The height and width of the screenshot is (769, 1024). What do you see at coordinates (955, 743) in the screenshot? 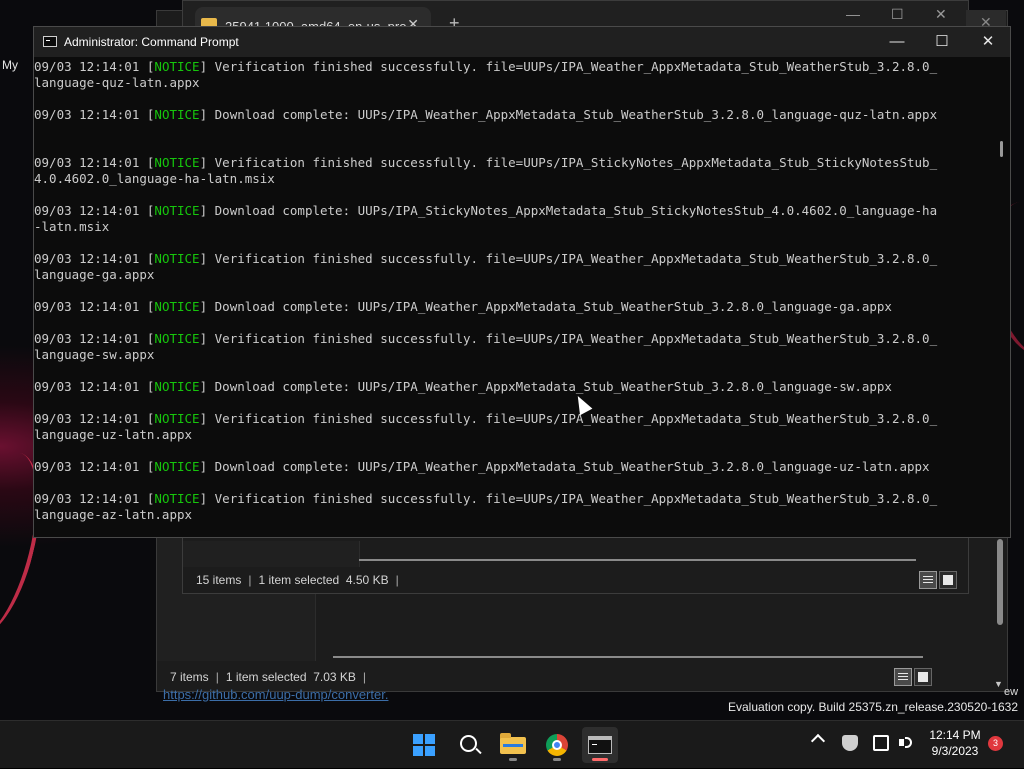
I see `clock: 12:14 PM 9/3/2023` at bounding box center [955, 743].